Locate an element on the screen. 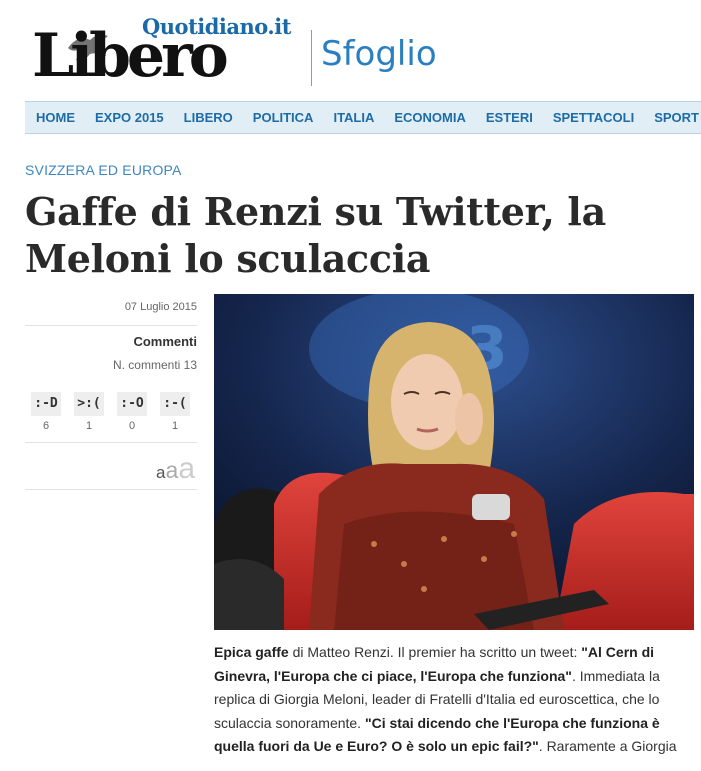  reaction-surprised: :-O 0 is located at coordinates (132, 412).